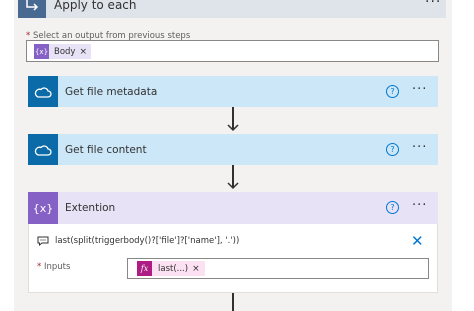 The height and width of the screenshot is (311, 474). I want to click on action-get-file-metadata: Get file metadata ? ···, so click(233, 91).